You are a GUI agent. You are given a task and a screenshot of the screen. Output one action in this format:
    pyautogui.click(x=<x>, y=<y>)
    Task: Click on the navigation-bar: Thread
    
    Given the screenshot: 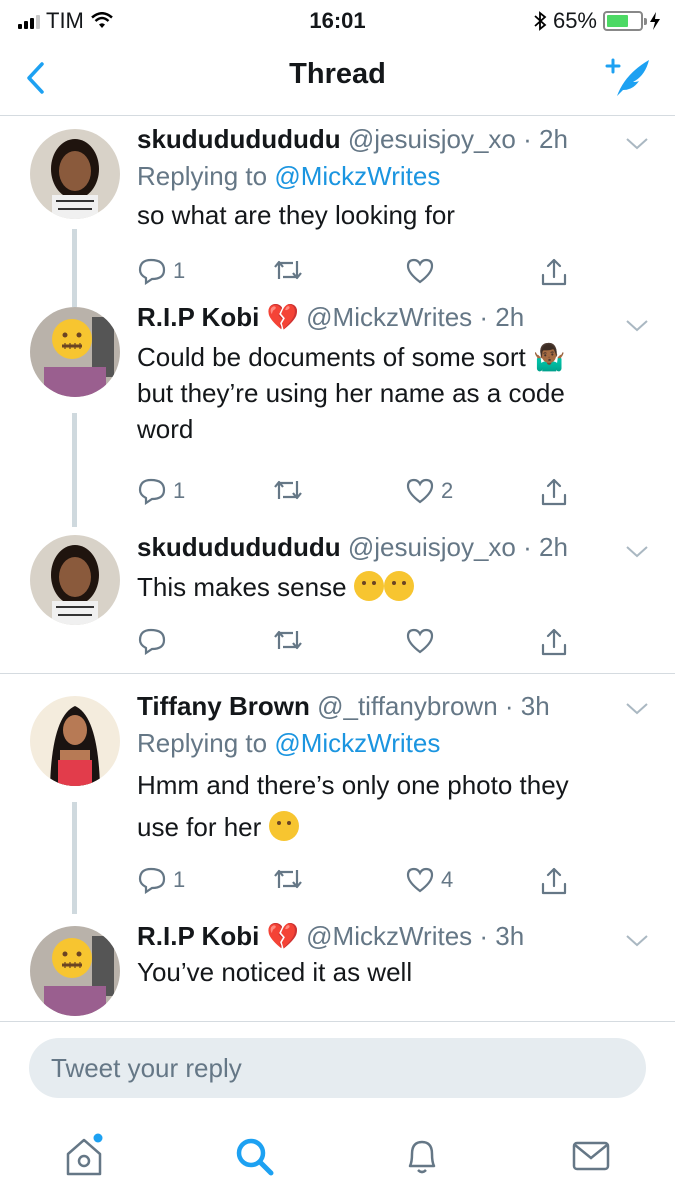 What is the action you would take?
    pyautogui.click(x=337, y=78)
    